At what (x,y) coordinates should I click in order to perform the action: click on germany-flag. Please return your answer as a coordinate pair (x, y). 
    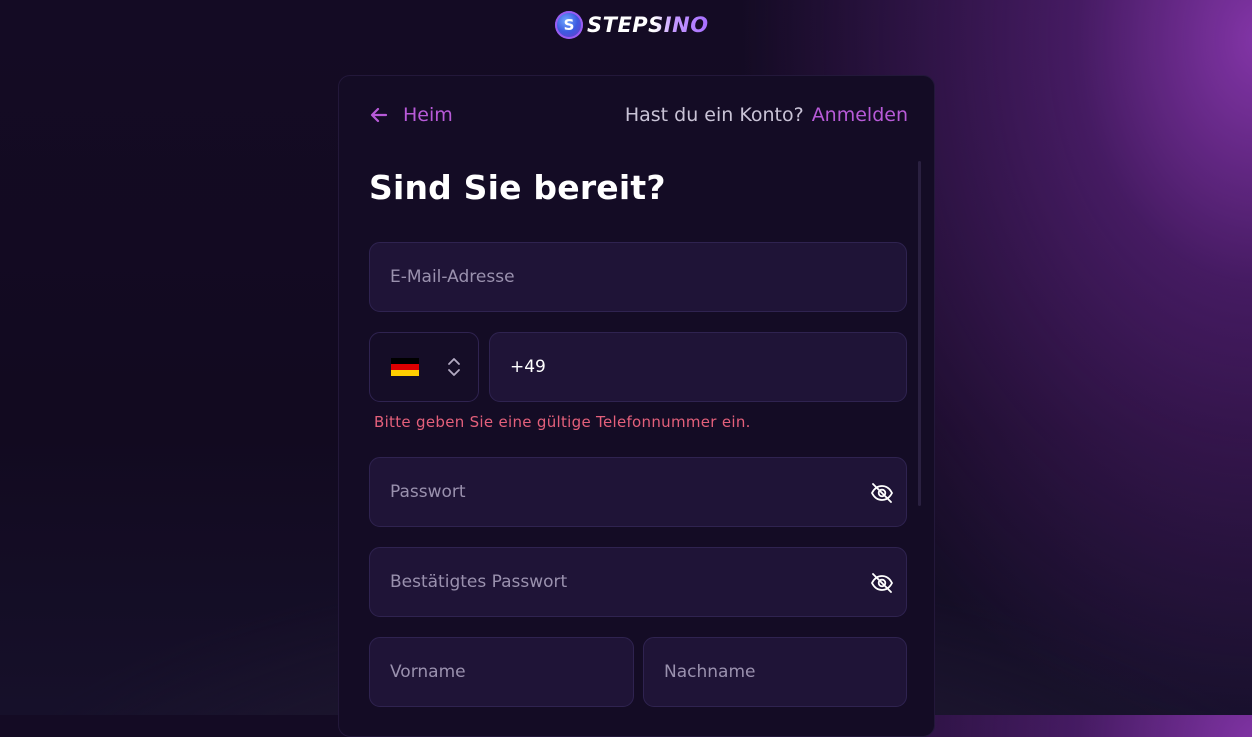
    Looking at the image, I should click on (405, 367).